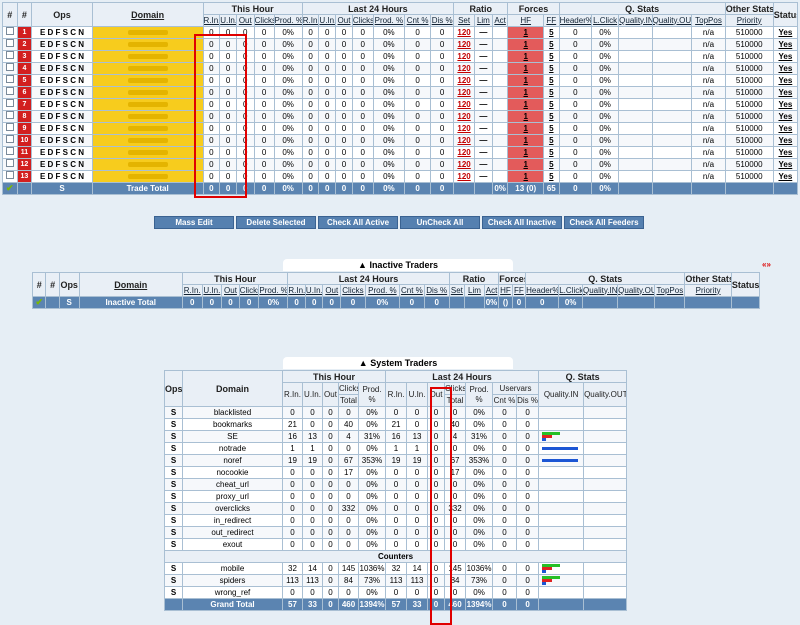  What do you see at coordinates (382, 290) in the screenshot?
I see `inactive-col-24-prod: Prod. %` at bounding box center [382, 290].